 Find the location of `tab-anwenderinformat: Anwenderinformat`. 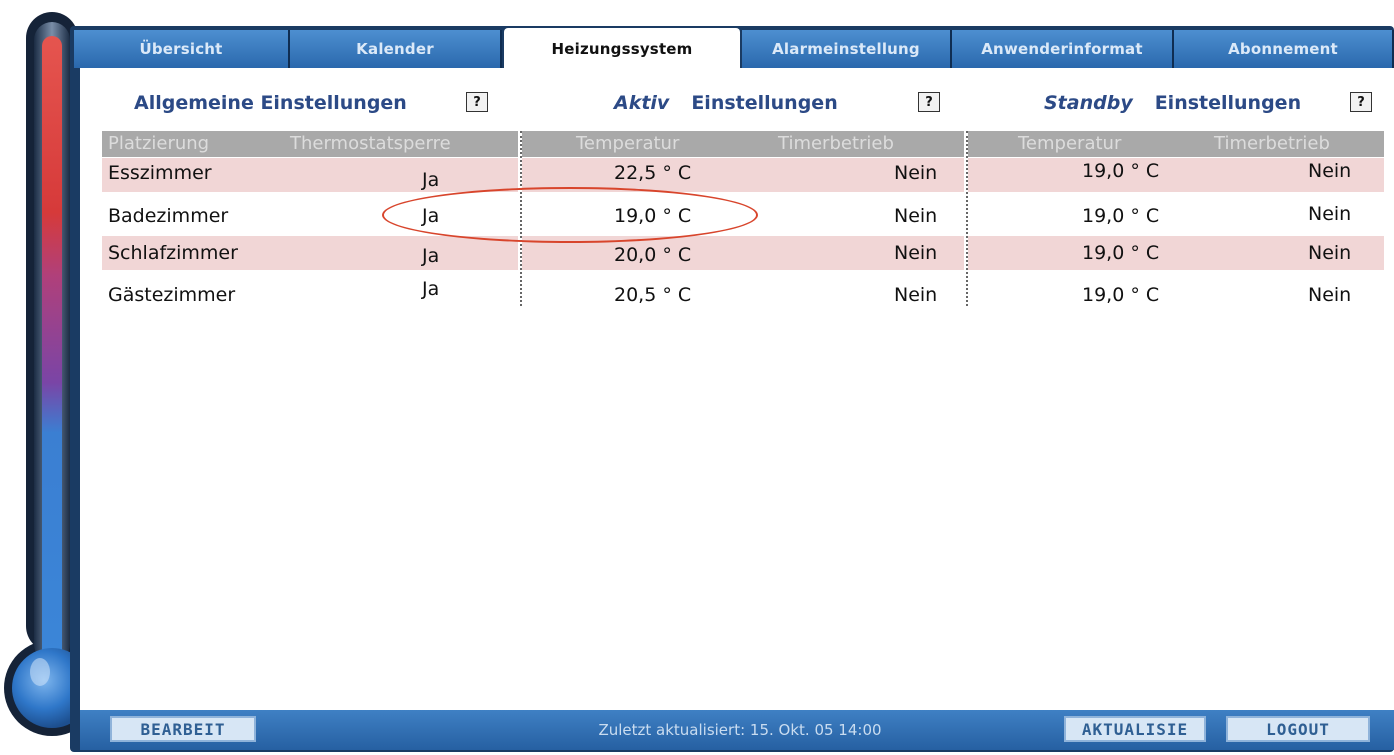

tab-anwenderinformat: Anwenderinformat is located at coordinates (1063, 49).